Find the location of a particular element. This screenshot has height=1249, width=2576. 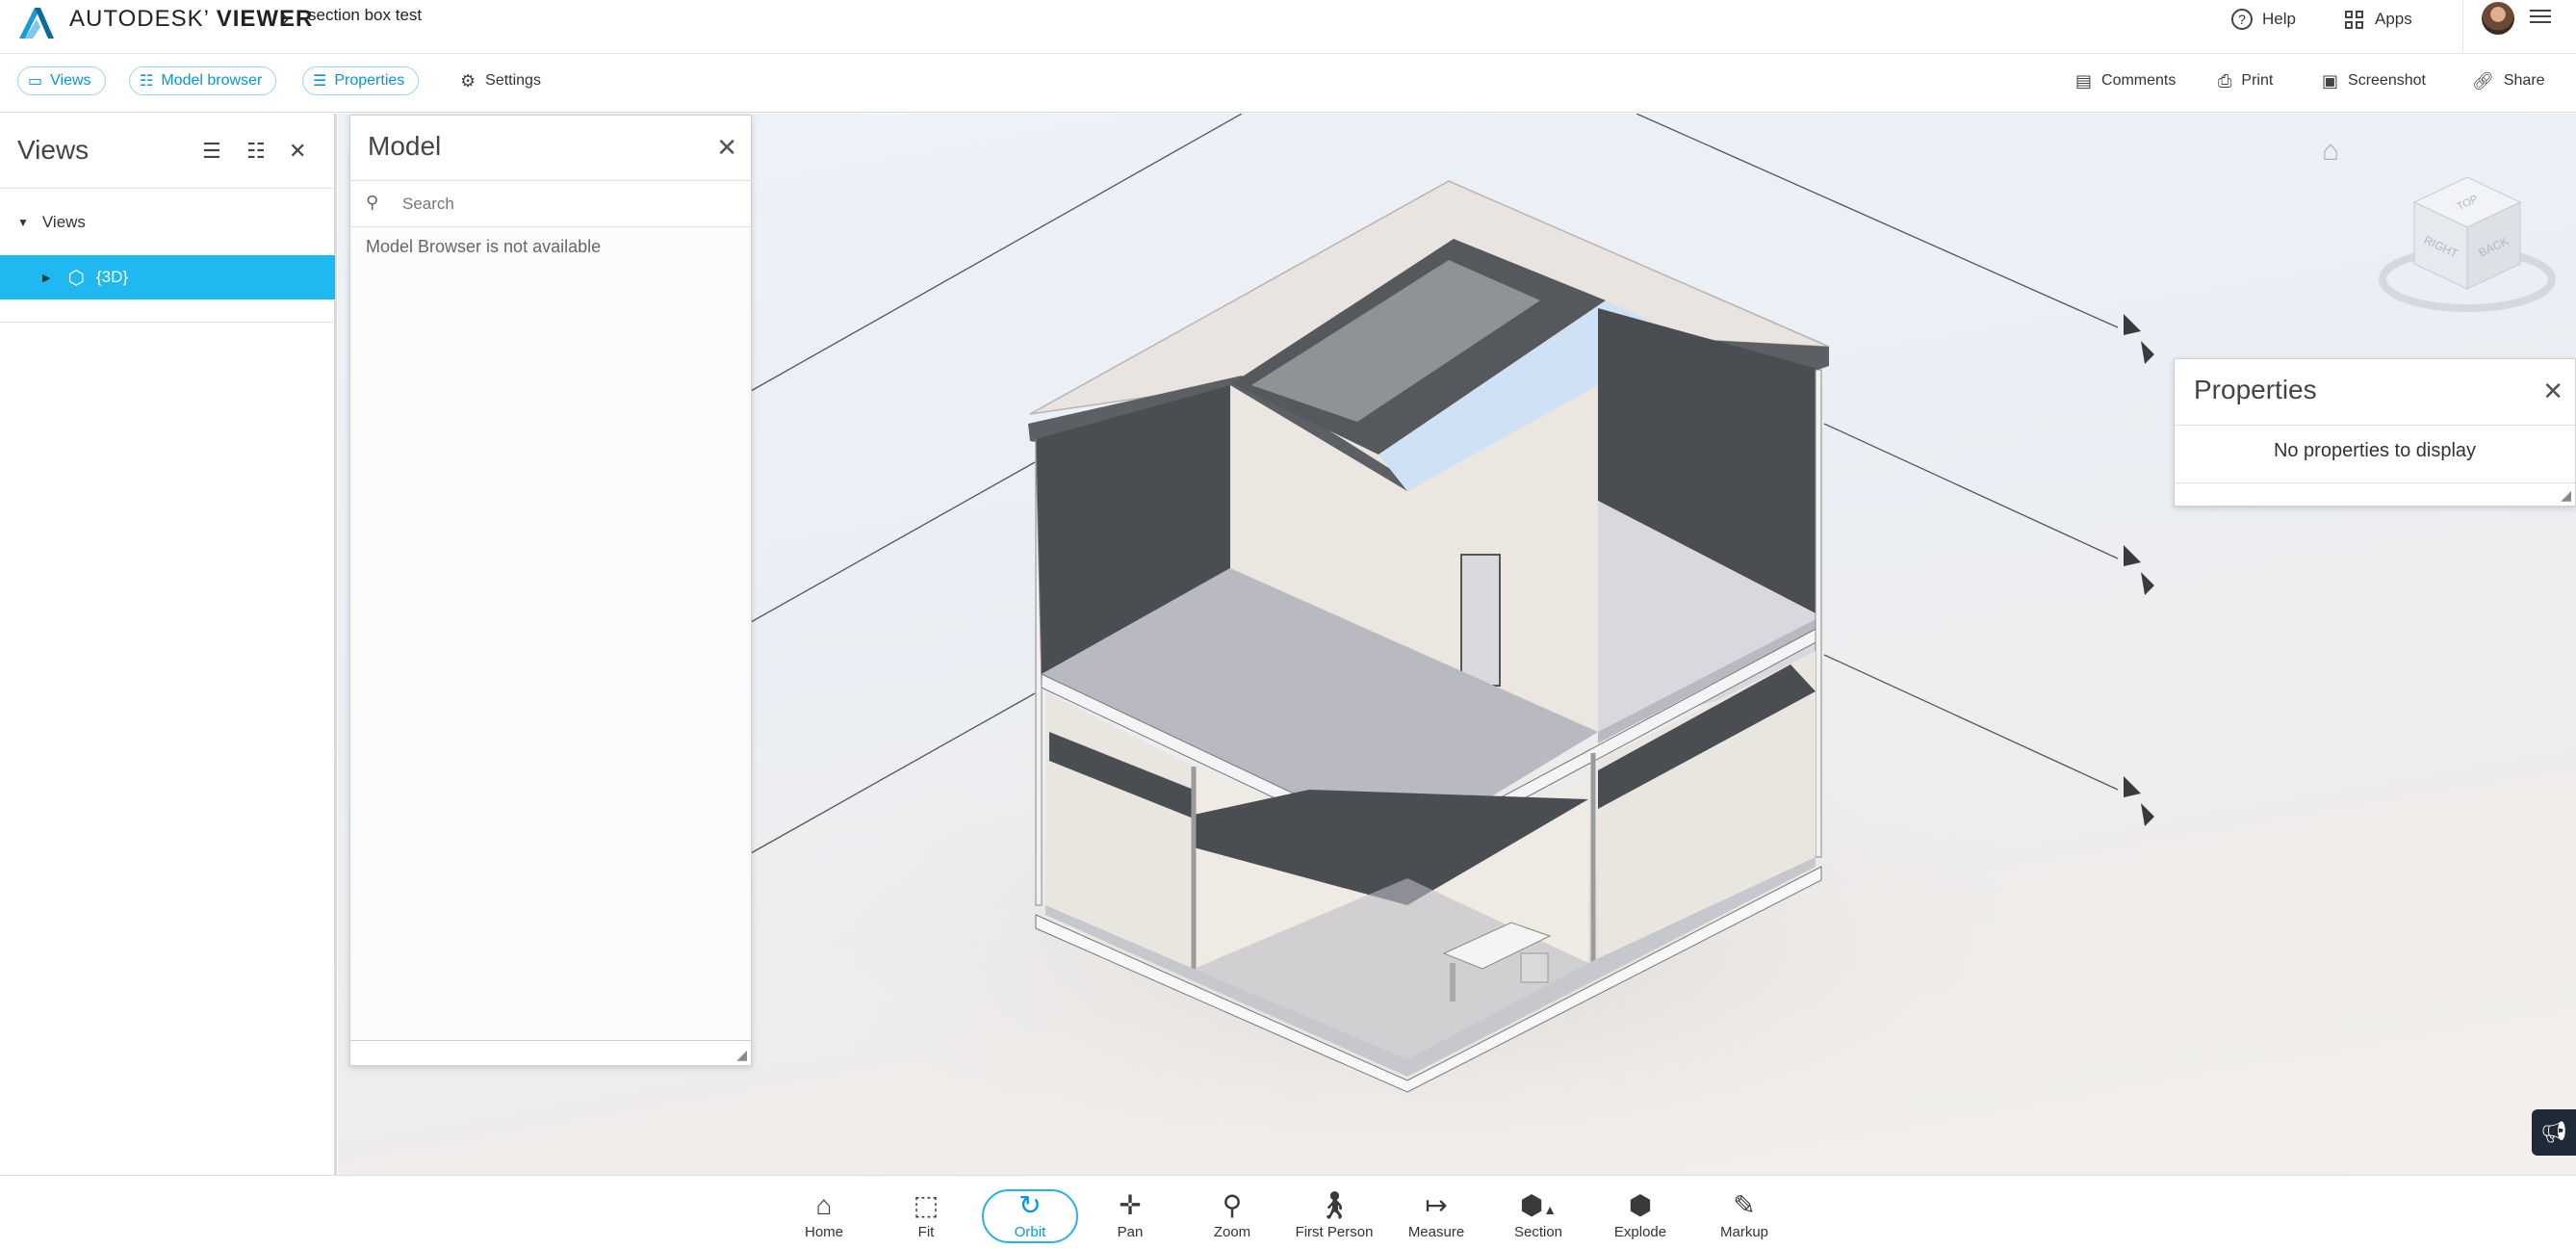

tool-label: Orbit is located at coordinates (1030, 1232).